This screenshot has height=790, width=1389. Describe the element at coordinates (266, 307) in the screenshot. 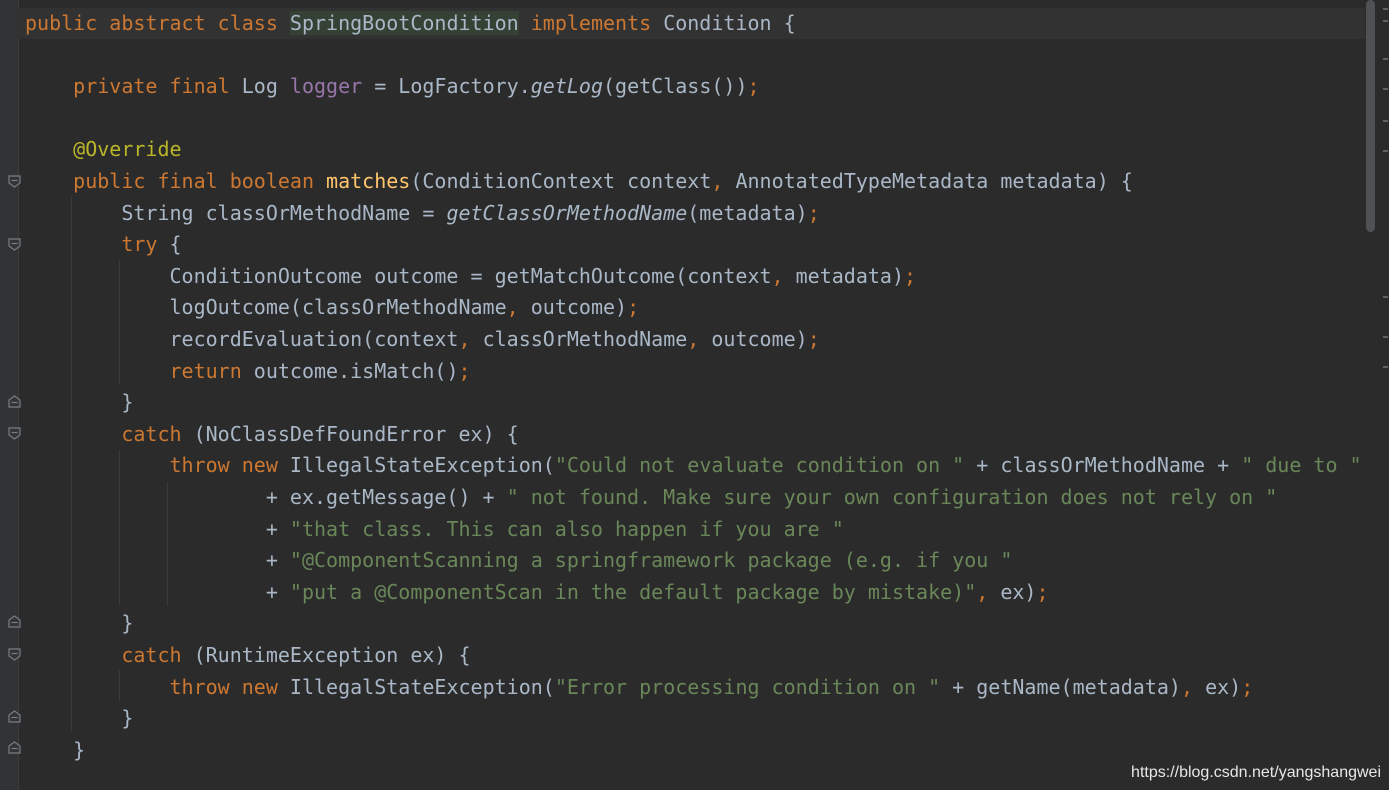

I see `code-token: logOutcome(classOrMethodName` at that location.